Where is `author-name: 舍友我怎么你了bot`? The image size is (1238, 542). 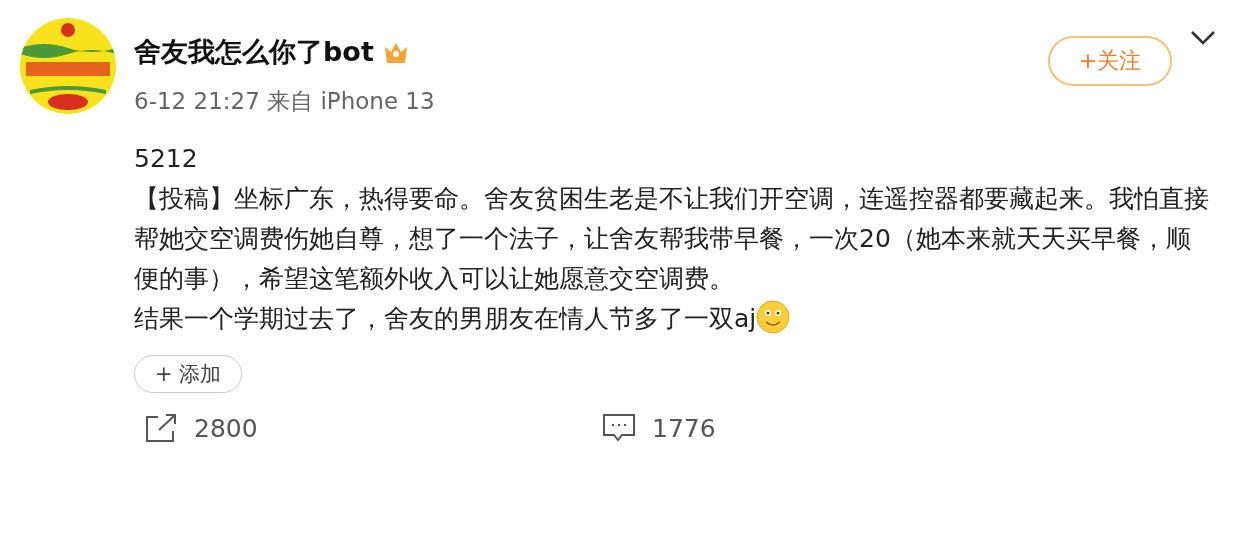 author-name: 舍友我怎么你了bot is located at coordinates (254, 52).